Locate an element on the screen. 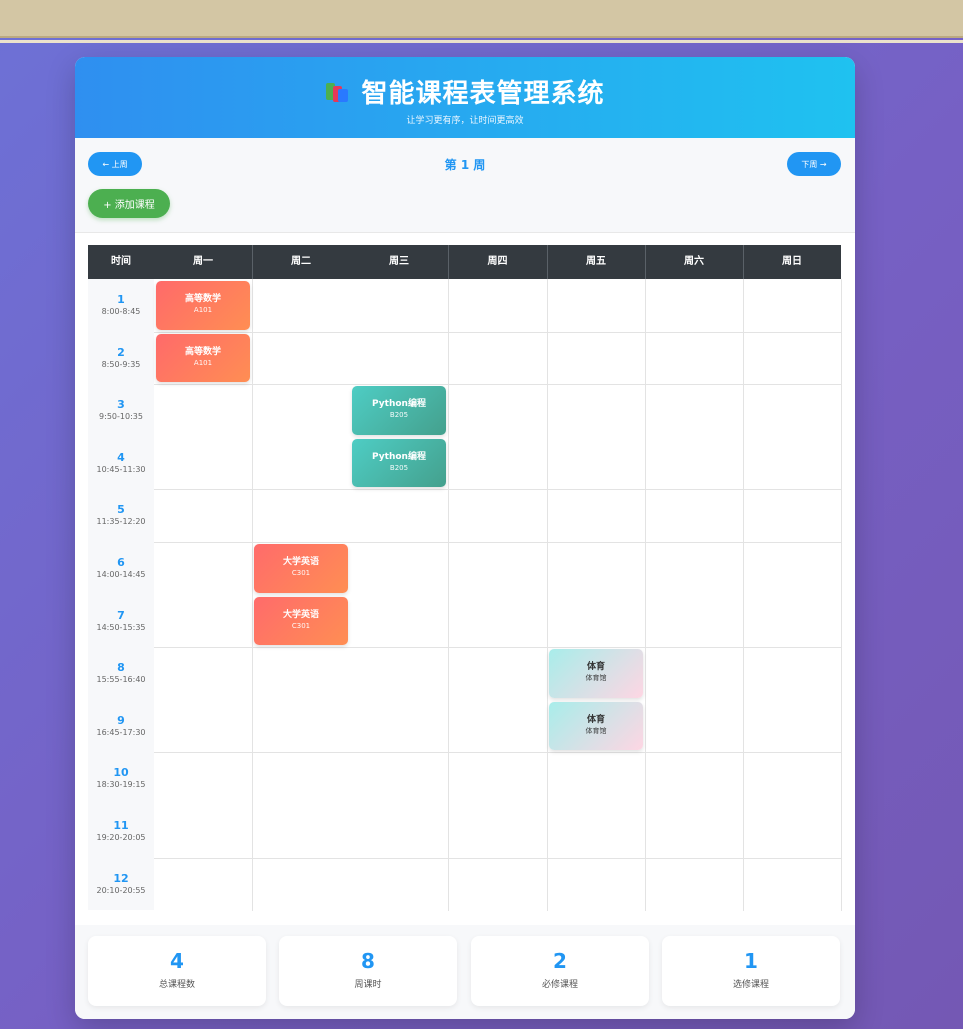 This screenshot has height=1029, width=963. top-divider is located at coordinates (481, 41).